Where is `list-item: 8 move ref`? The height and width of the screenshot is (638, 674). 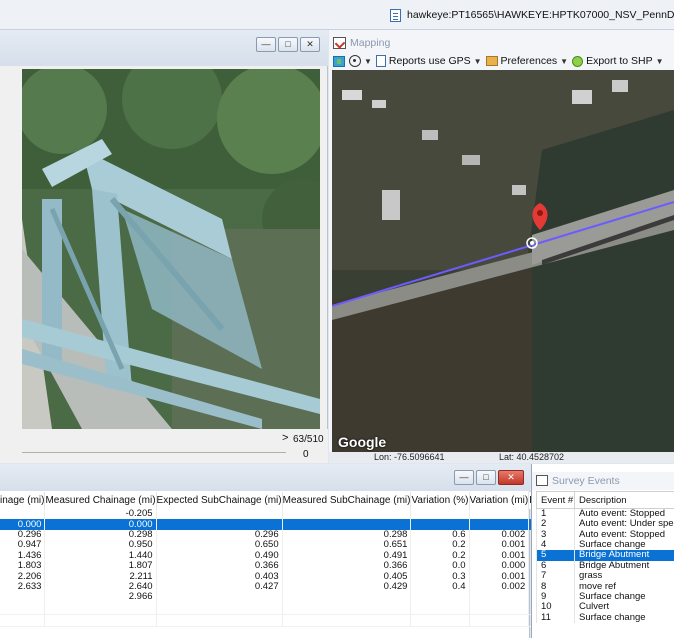
list-item: 8 move ref is located at coordinates (605, 586).